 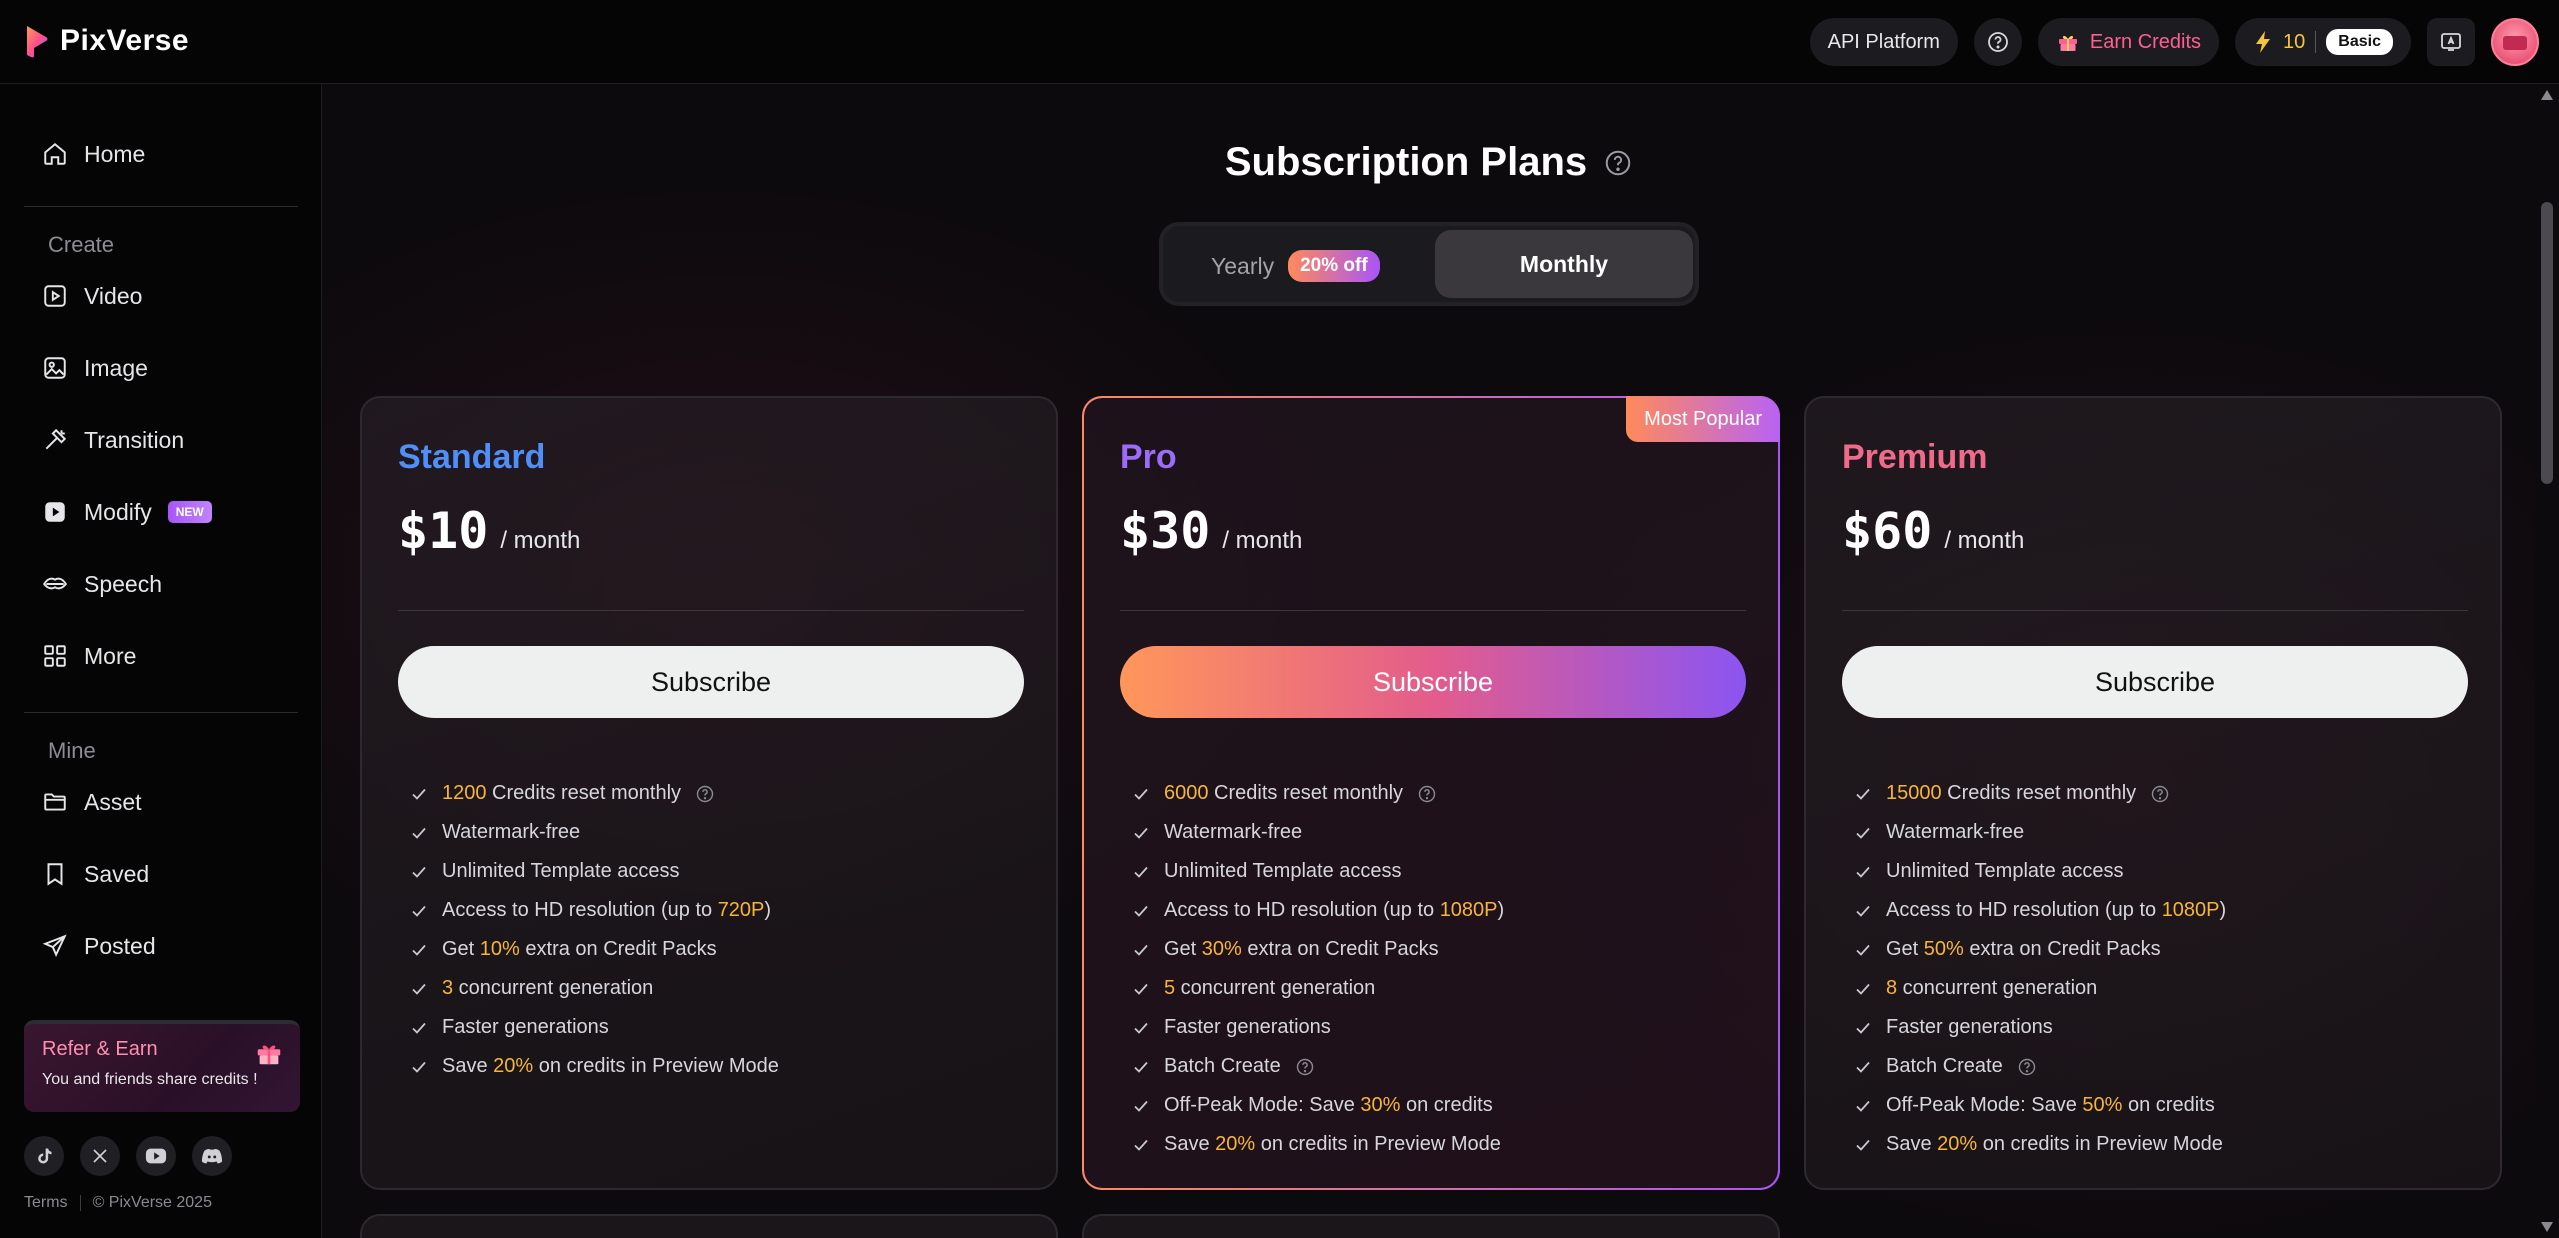 What do you see at coordinates (1318, 871) in the screenshot?
I see `feature-item: Unlimited Template access` at bounding box center [1318, 871].